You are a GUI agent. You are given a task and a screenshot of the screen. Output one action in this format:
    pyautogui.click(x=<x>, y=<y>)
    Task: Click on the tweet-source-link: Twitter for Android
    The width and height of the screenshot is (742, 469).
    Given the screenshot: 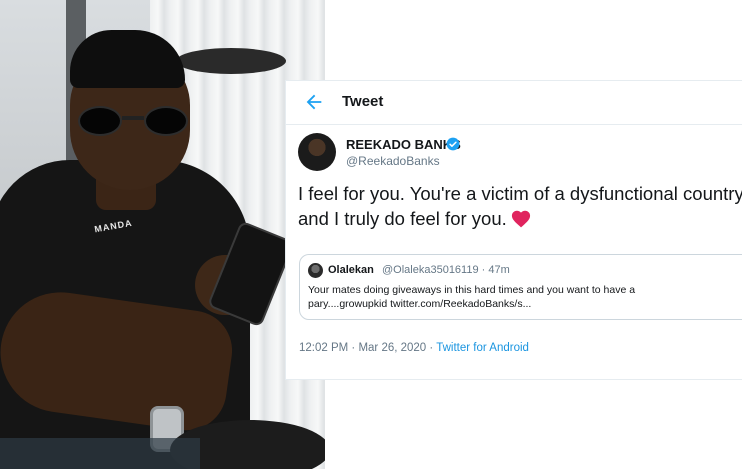 What is the action you would take?
    pyautogui.click(x=482, y=348)
    